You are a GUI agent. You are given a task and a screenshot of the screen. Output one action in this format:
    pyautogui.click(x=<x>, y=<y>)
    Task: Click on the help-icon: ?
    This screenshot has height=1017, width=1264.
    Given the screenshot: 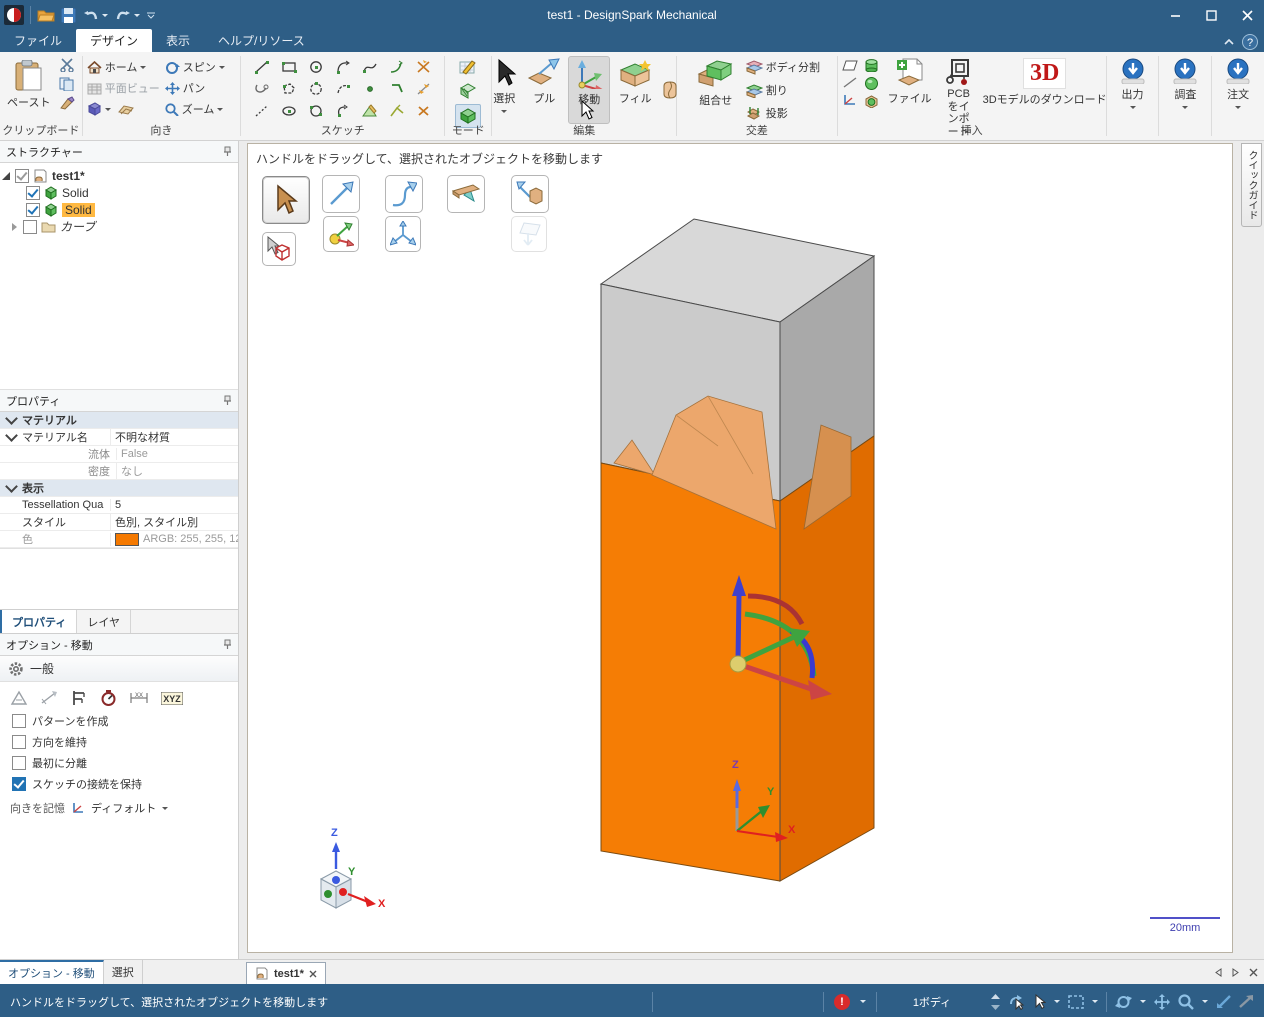 What is the action you would take?
    pyautogui.click(x=1250, y=42)
    